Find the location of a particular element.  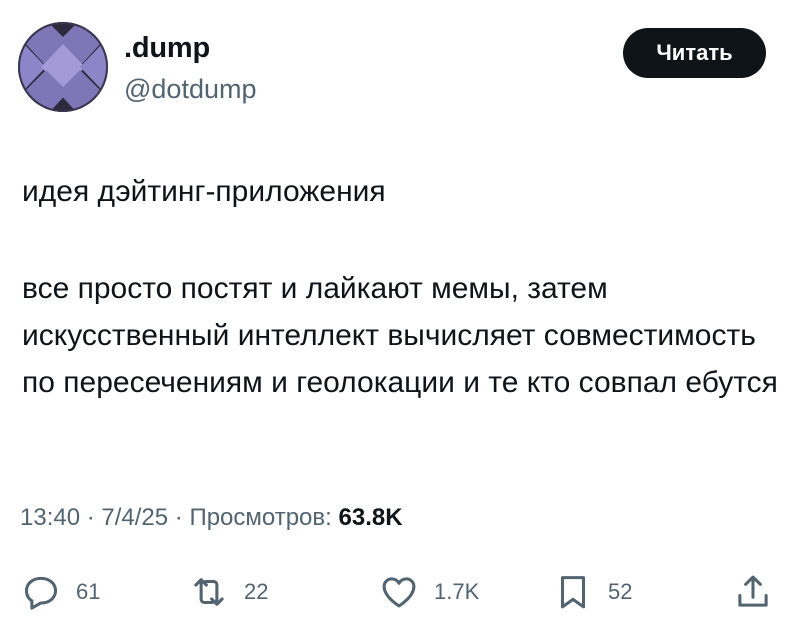

tweet-date: 7/4/25 is located at coordinates (134, 517).